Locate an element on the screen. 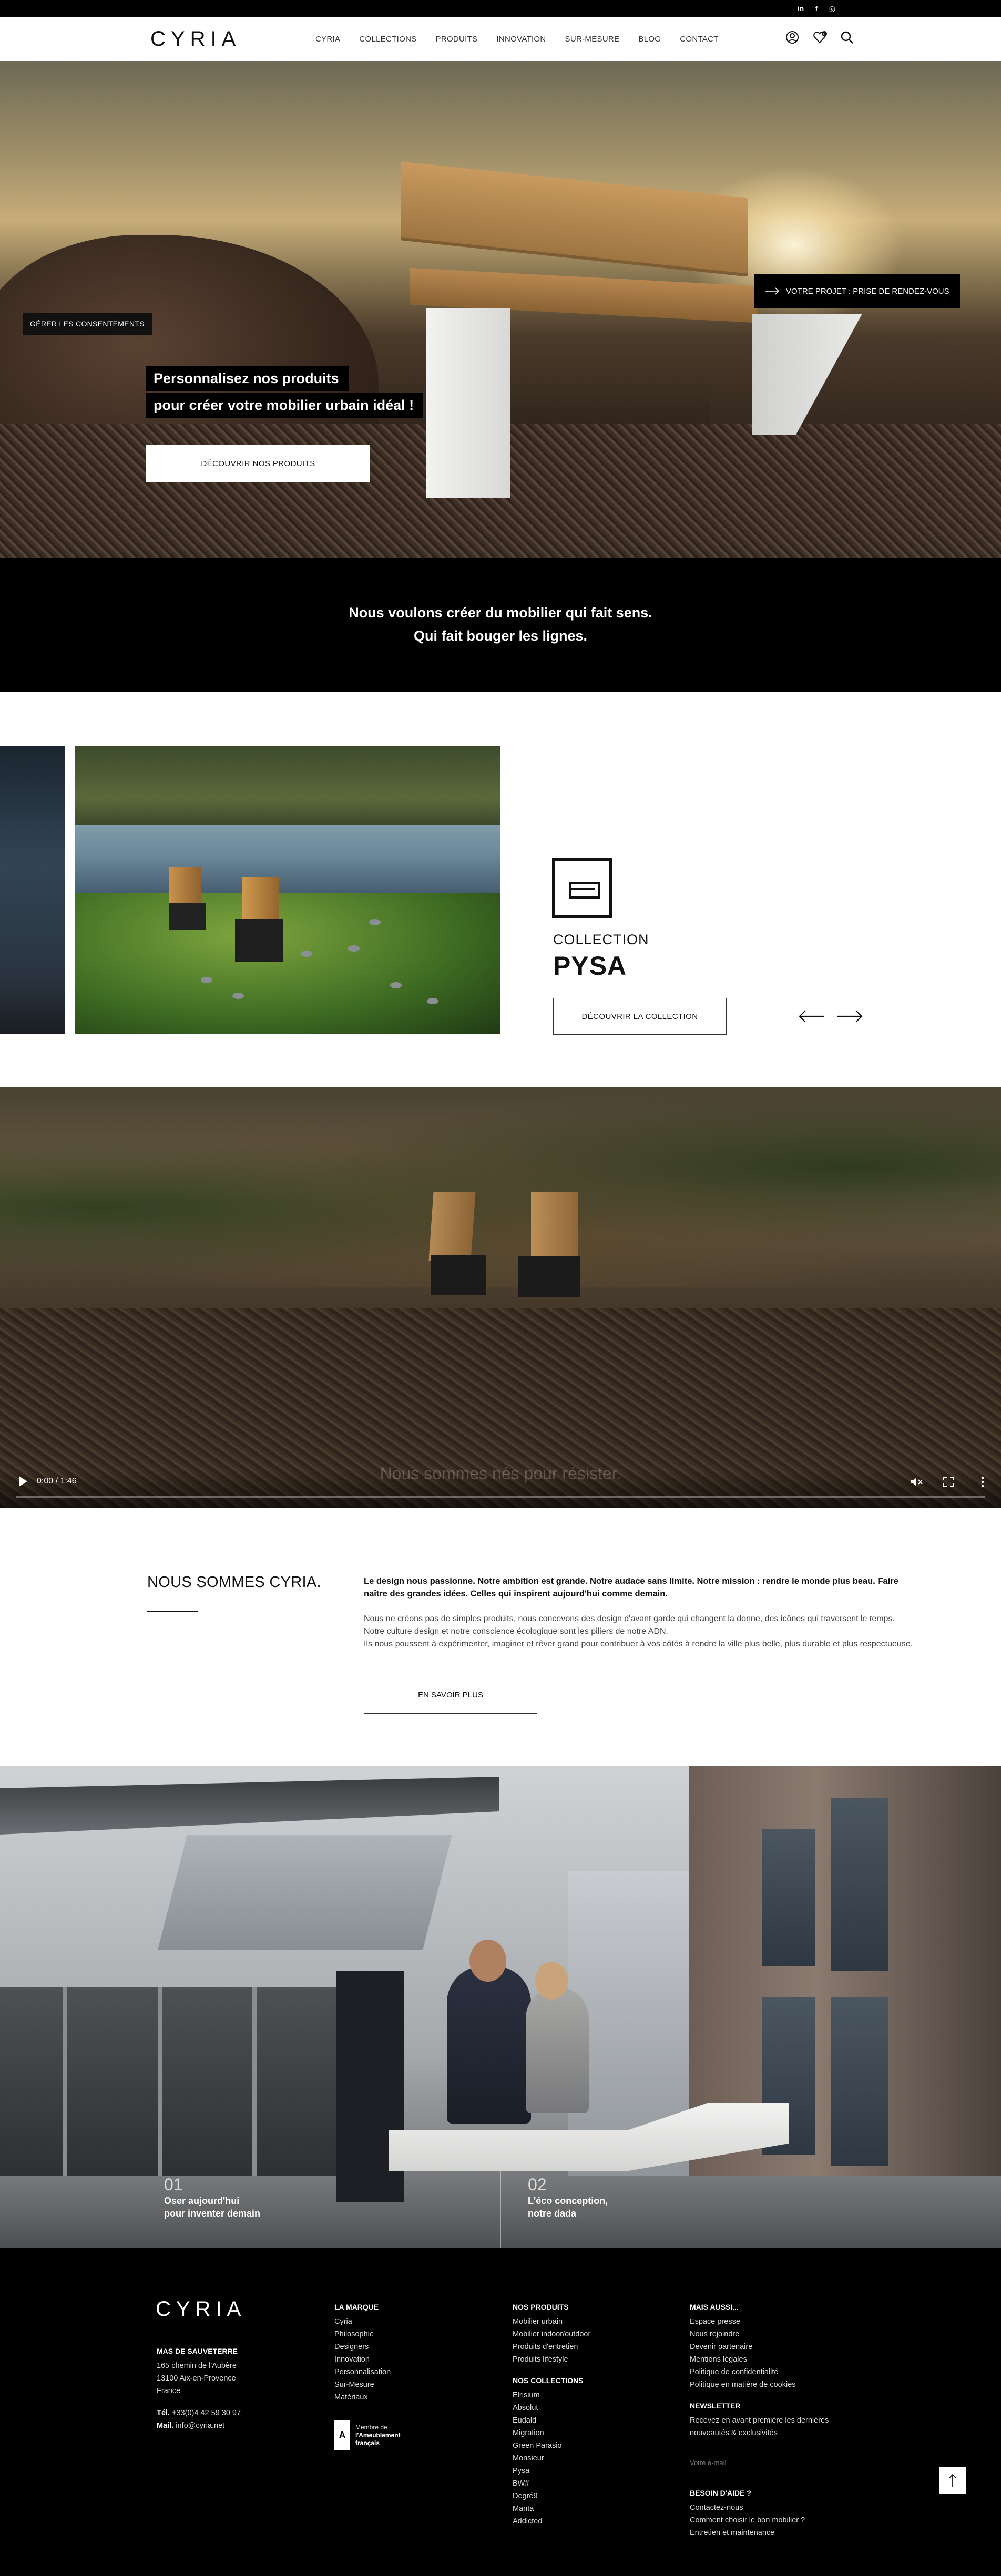  instagram-icon: ◎ is located at coordinates (832, 8).